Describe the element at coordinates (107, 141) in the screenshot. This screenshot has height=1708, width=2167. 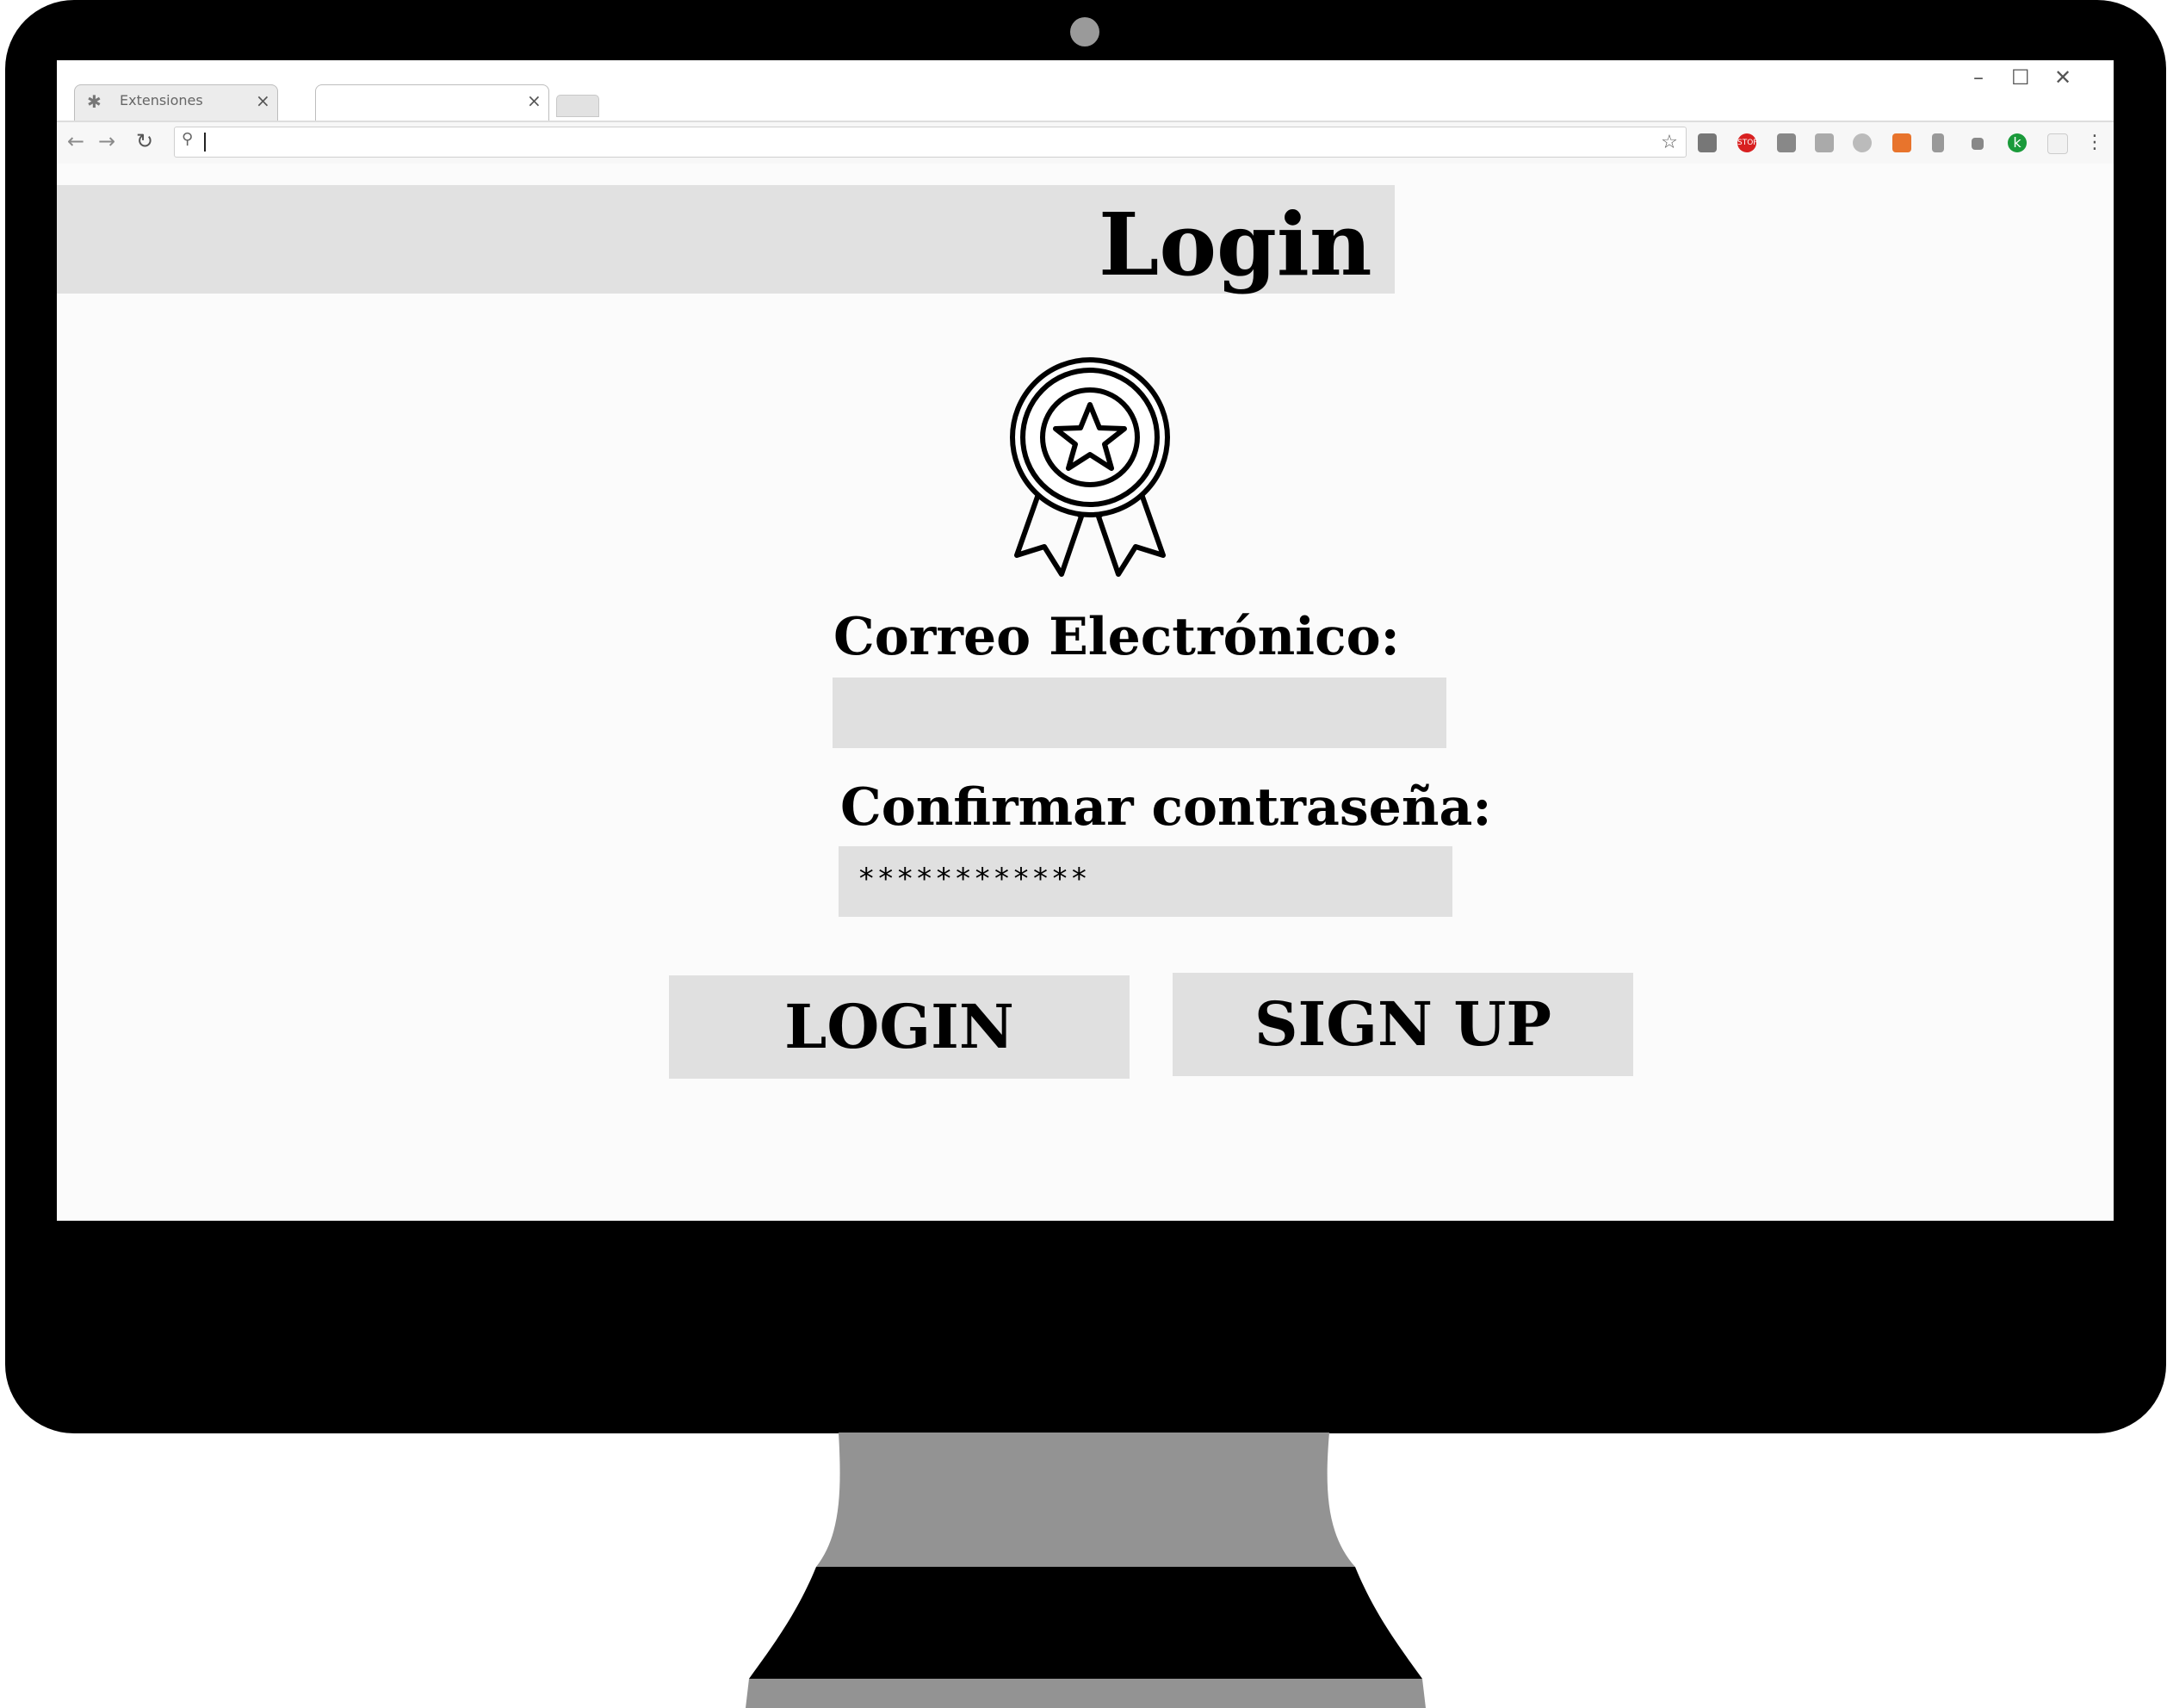
I see `forward-icon: →` at that location.